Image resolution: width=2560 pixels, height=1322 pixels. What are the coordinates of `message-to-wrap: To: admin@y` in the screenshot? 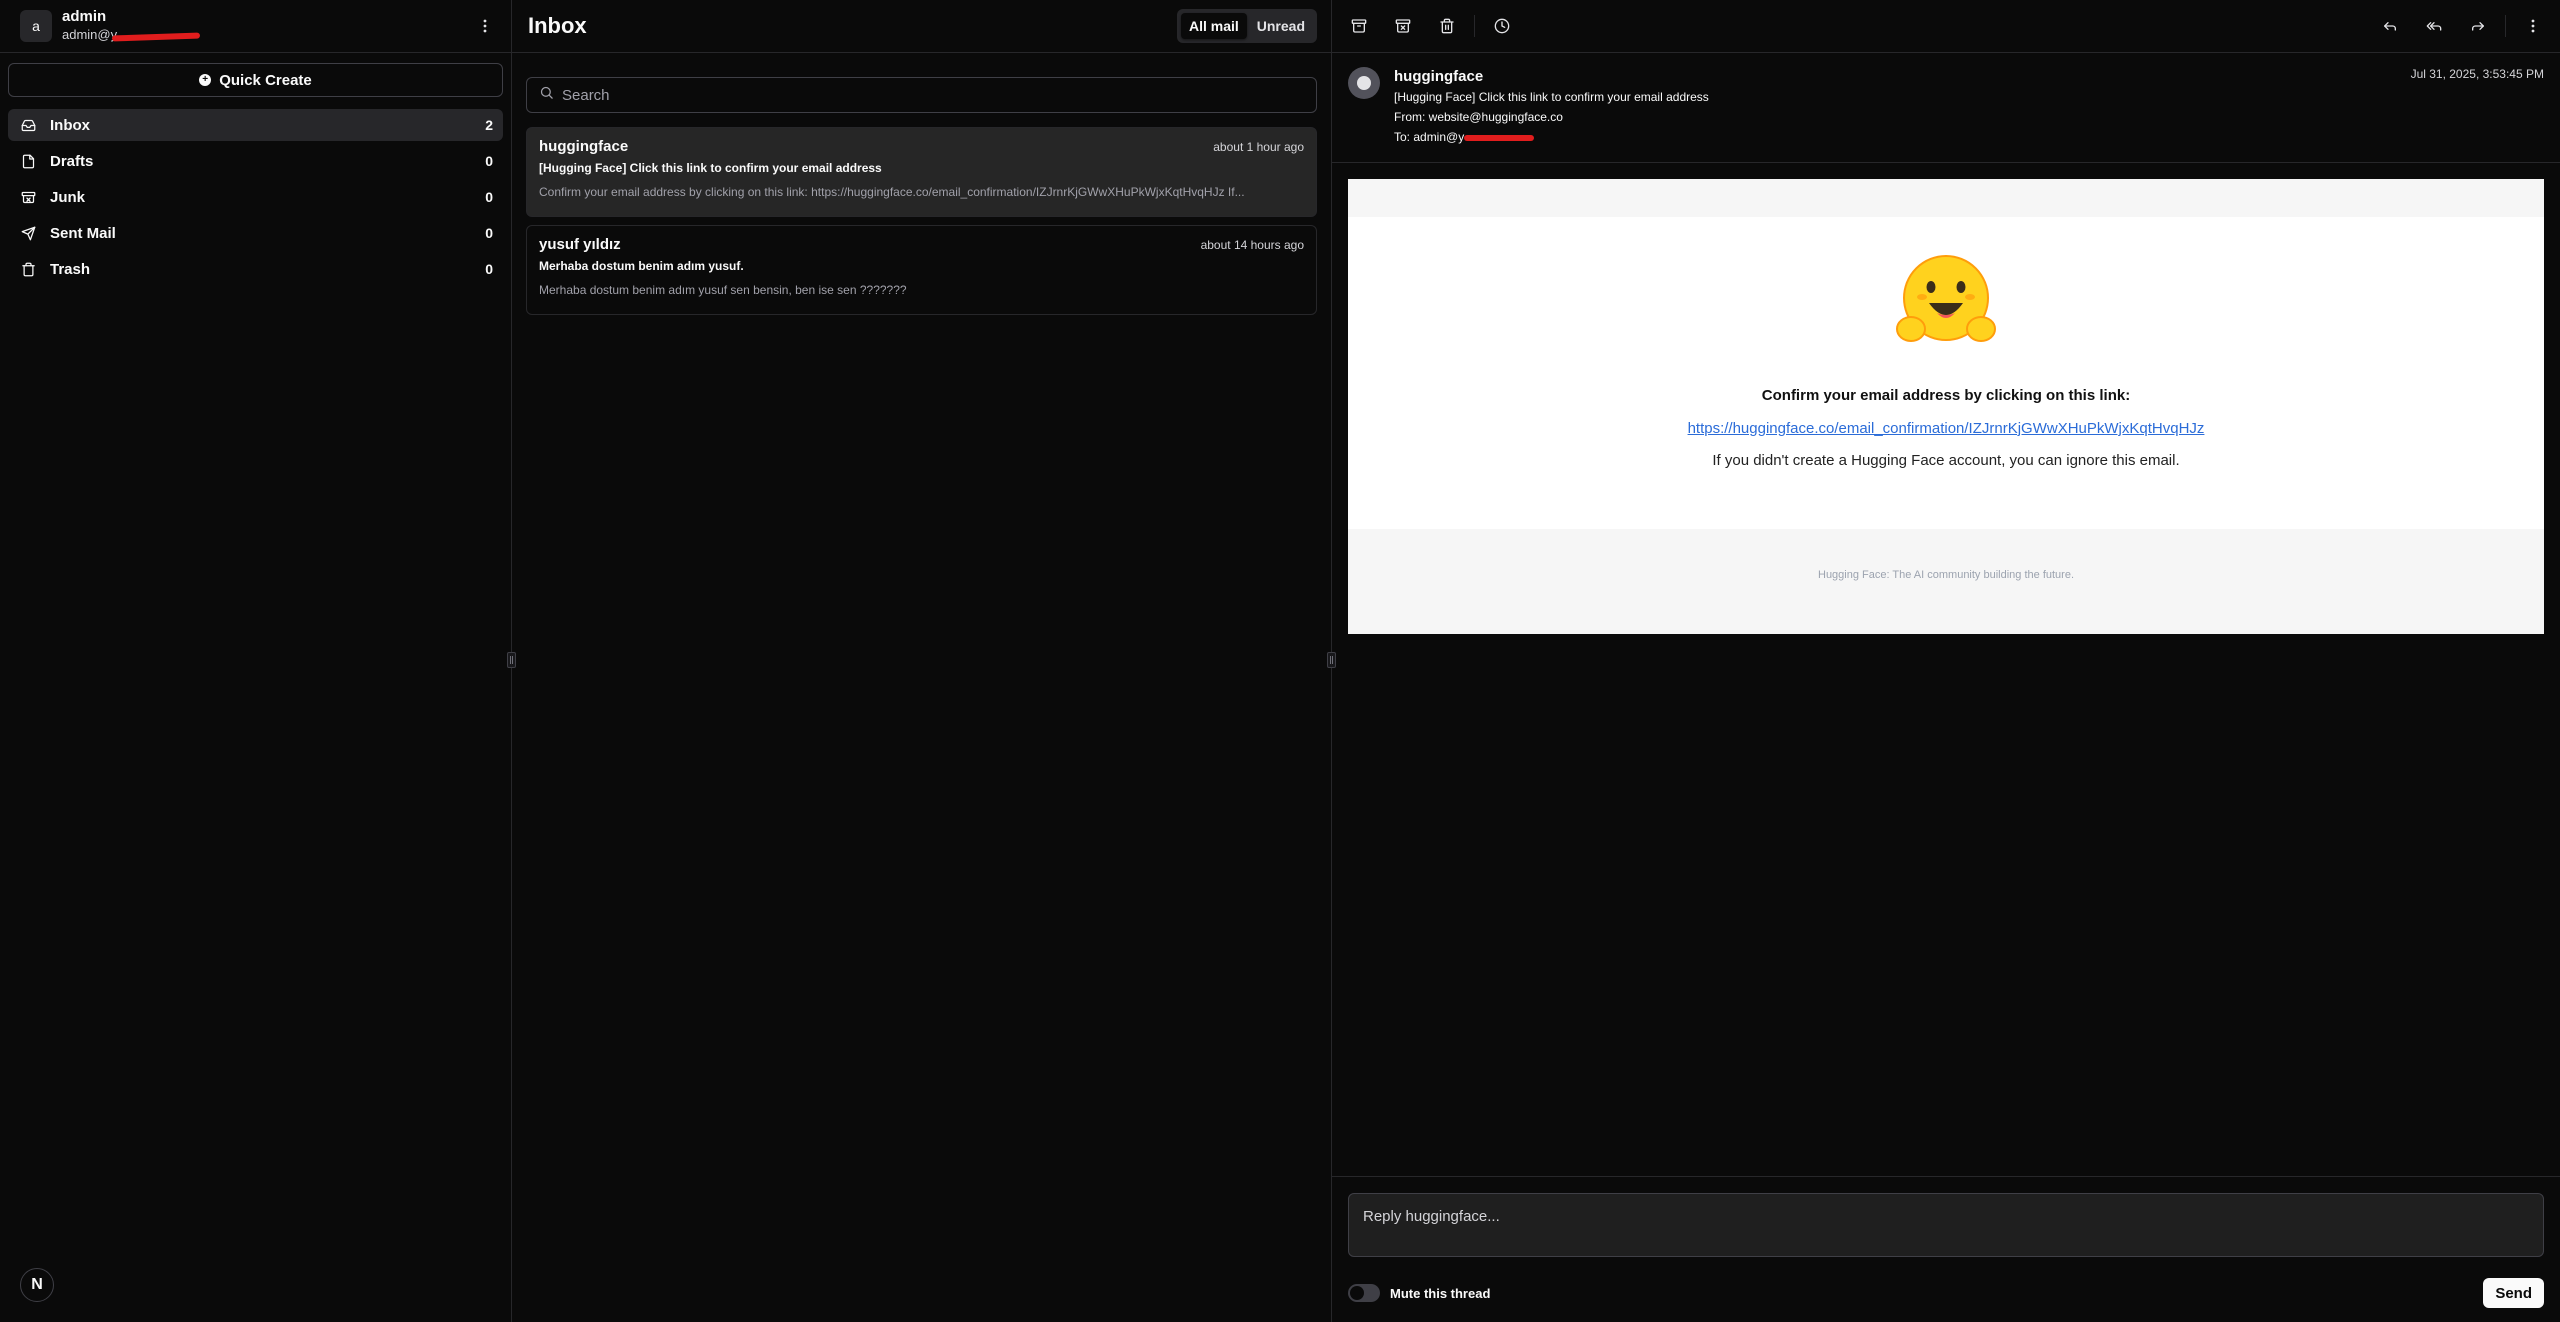 It's located at (1464, 137).